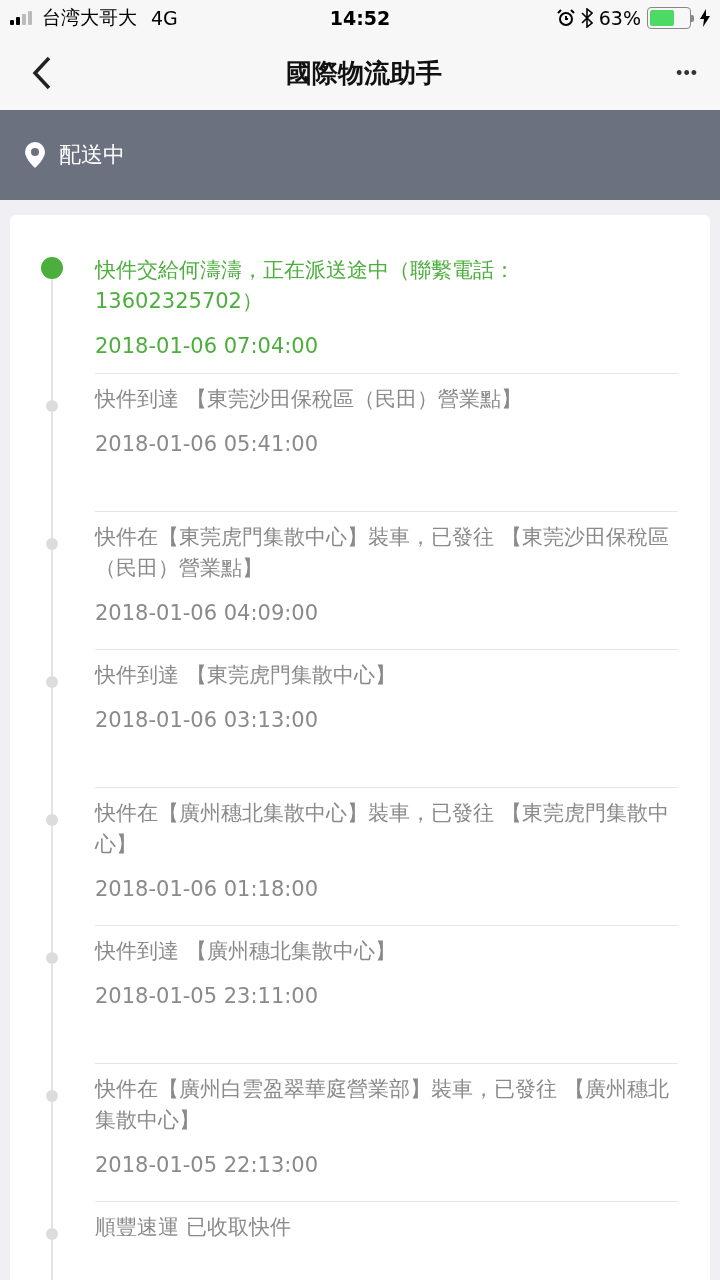 The image size is (720, 1280). I want to click on event-time: 2018-01-06 04:09:00, so click(207, 613).